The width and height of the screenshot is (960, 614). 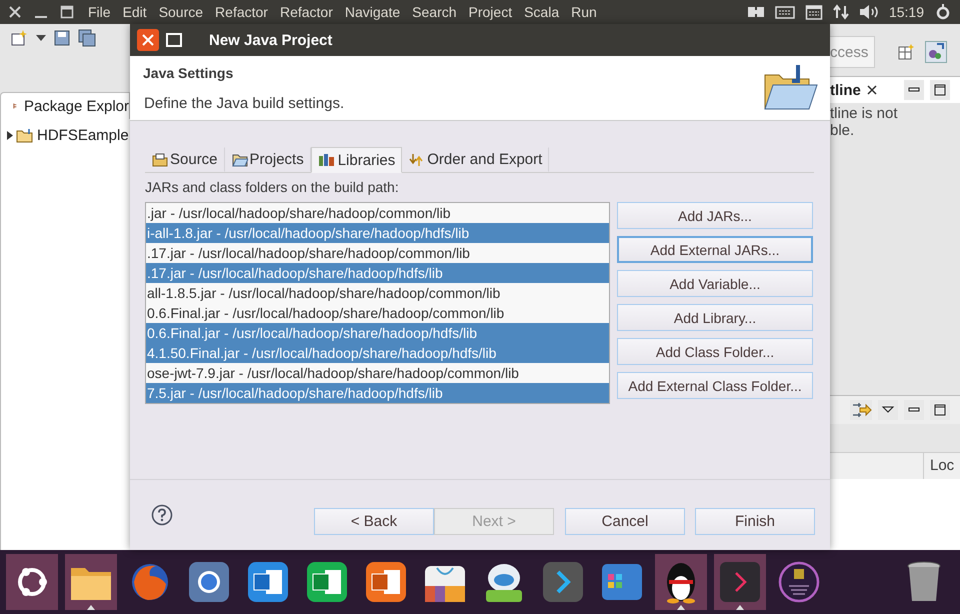 I want to click on volume-icon, so click(x=868, y=12).